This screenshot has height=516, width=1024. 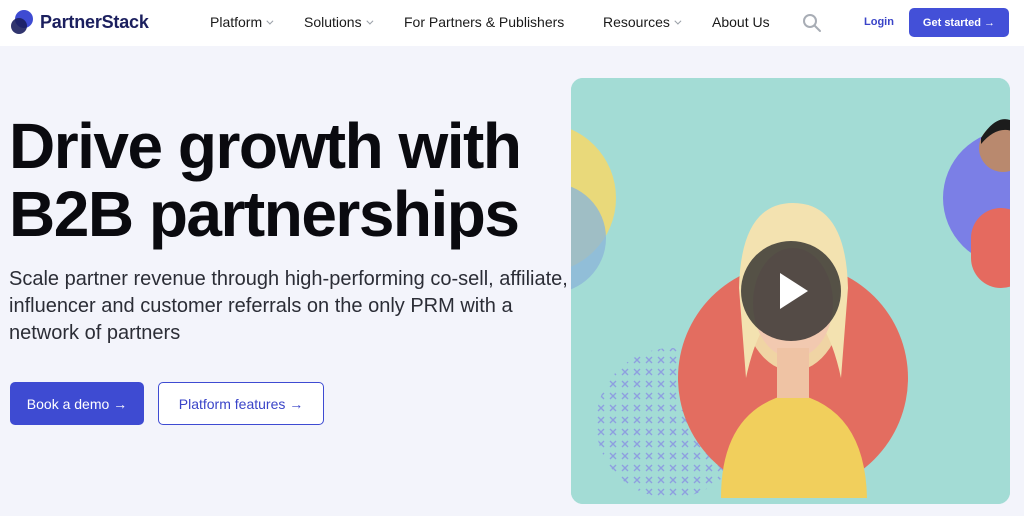 I want to click on nav-label: Platform, so click(x=236, y=22).